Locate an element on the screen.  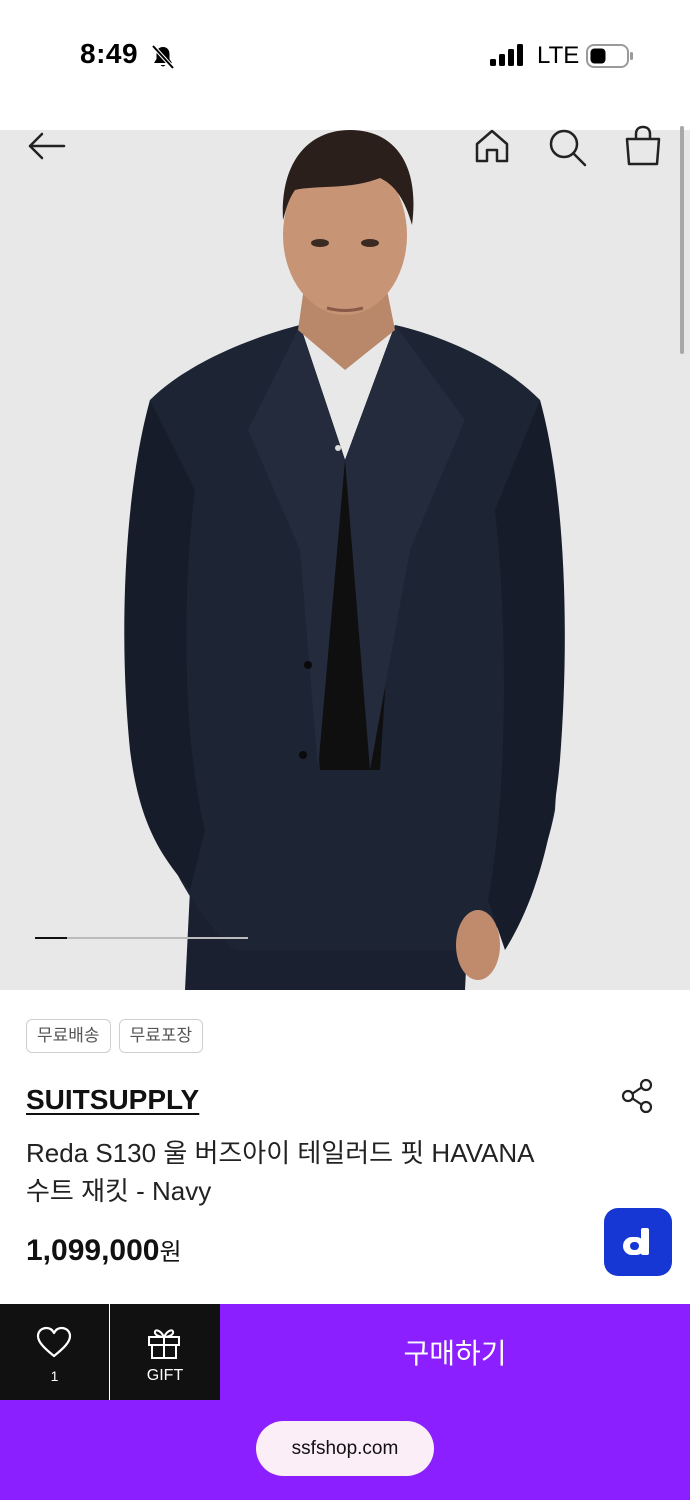
status-bar: 8:49 LTE is located at coordinates (345, 55).